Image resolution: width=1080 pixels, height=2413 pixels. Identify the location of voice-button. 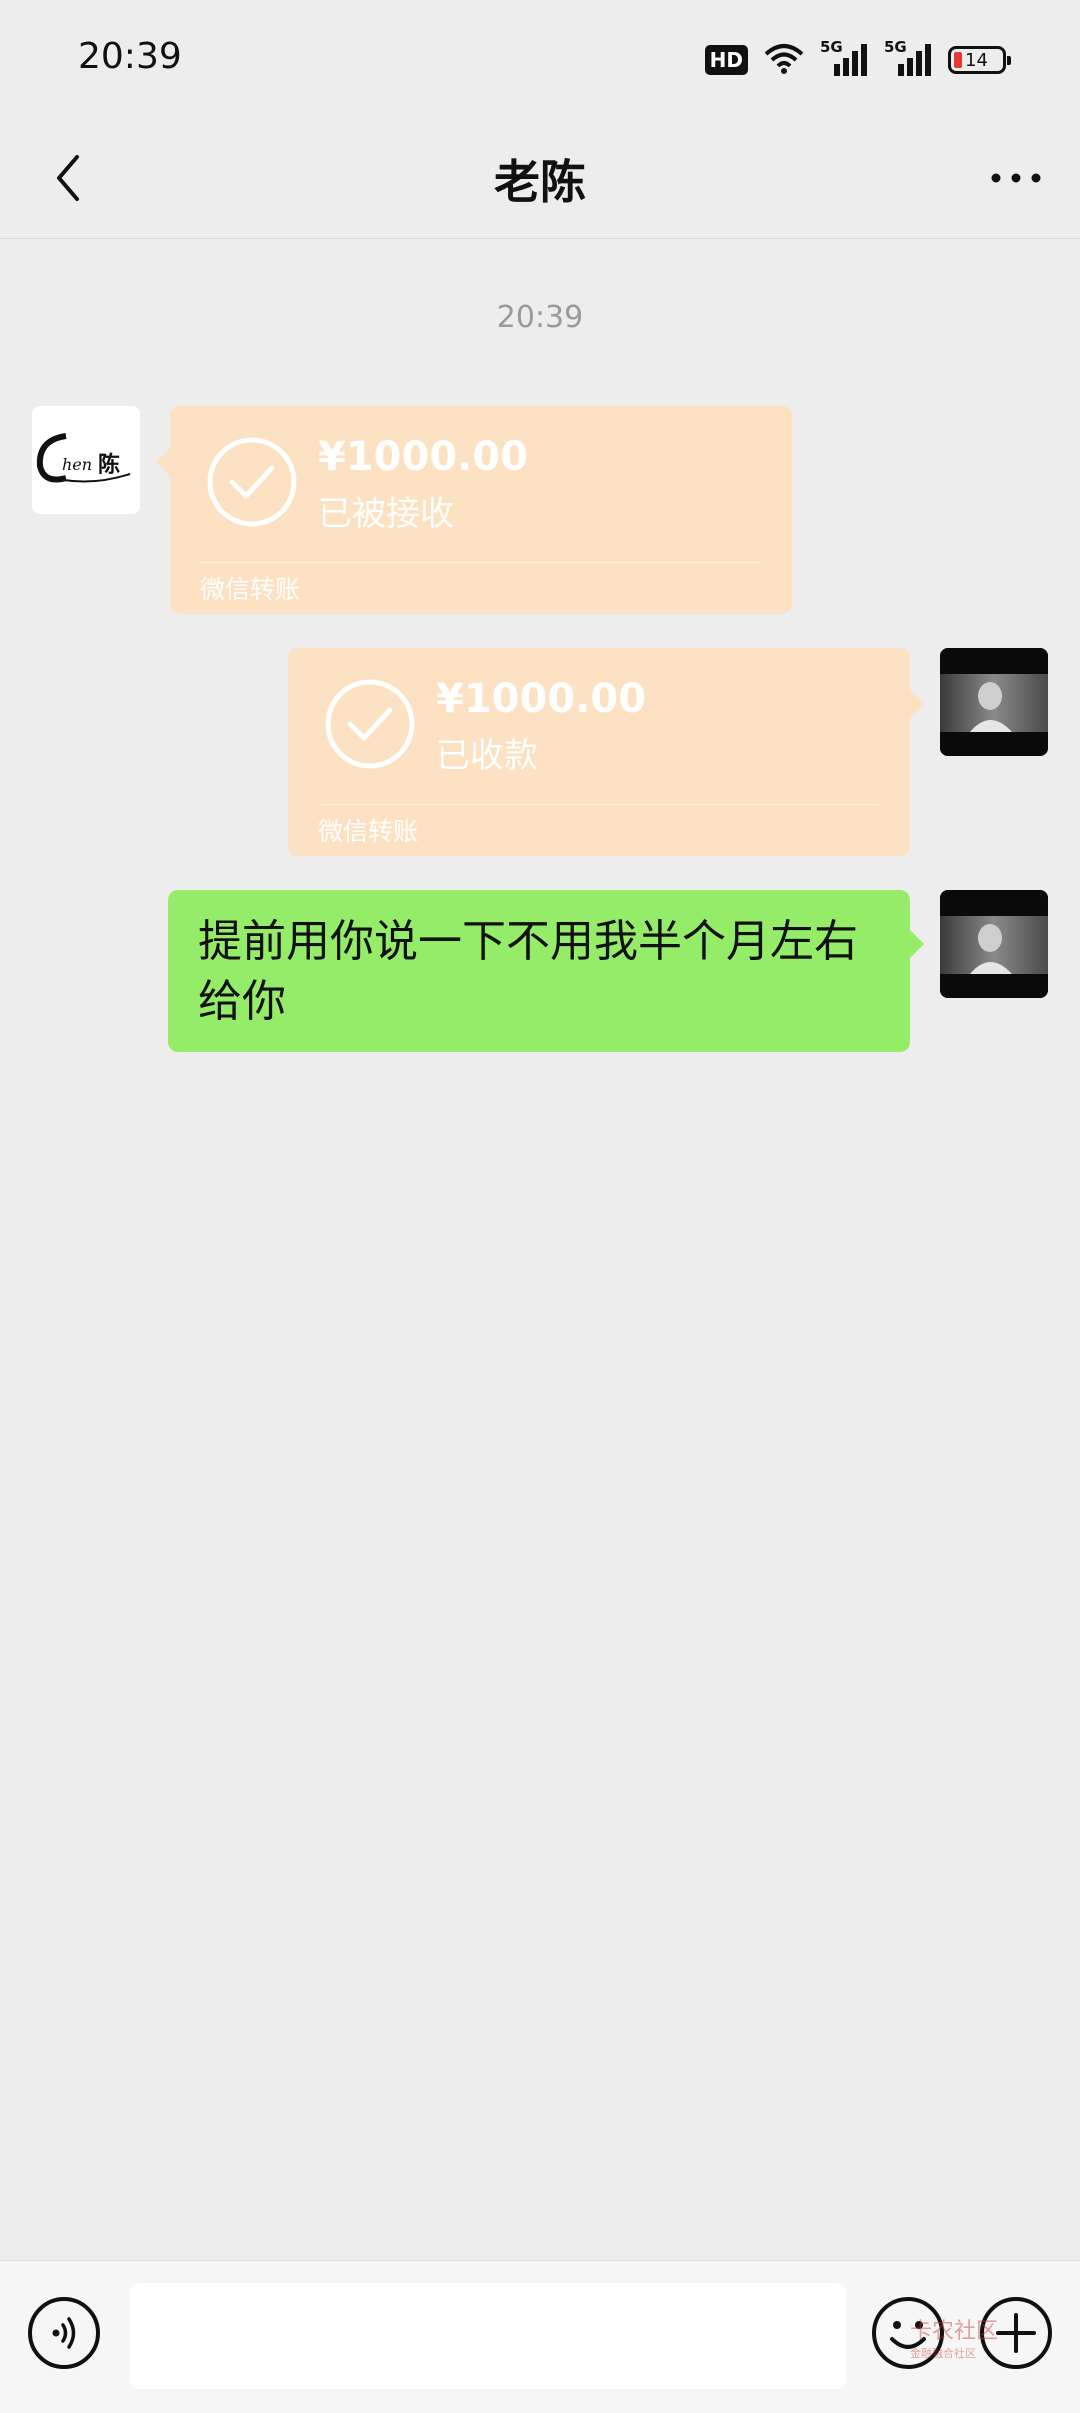
(64, 2333).